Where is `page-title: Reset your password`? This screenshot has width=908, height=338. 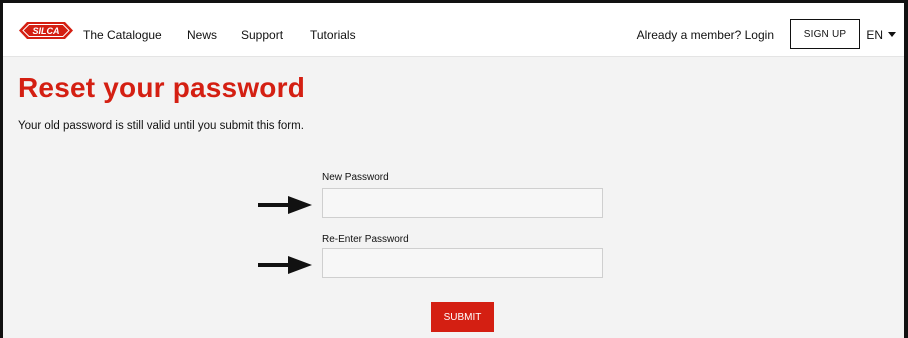 page-title: Reset your password is located at coordinates (161, 87).